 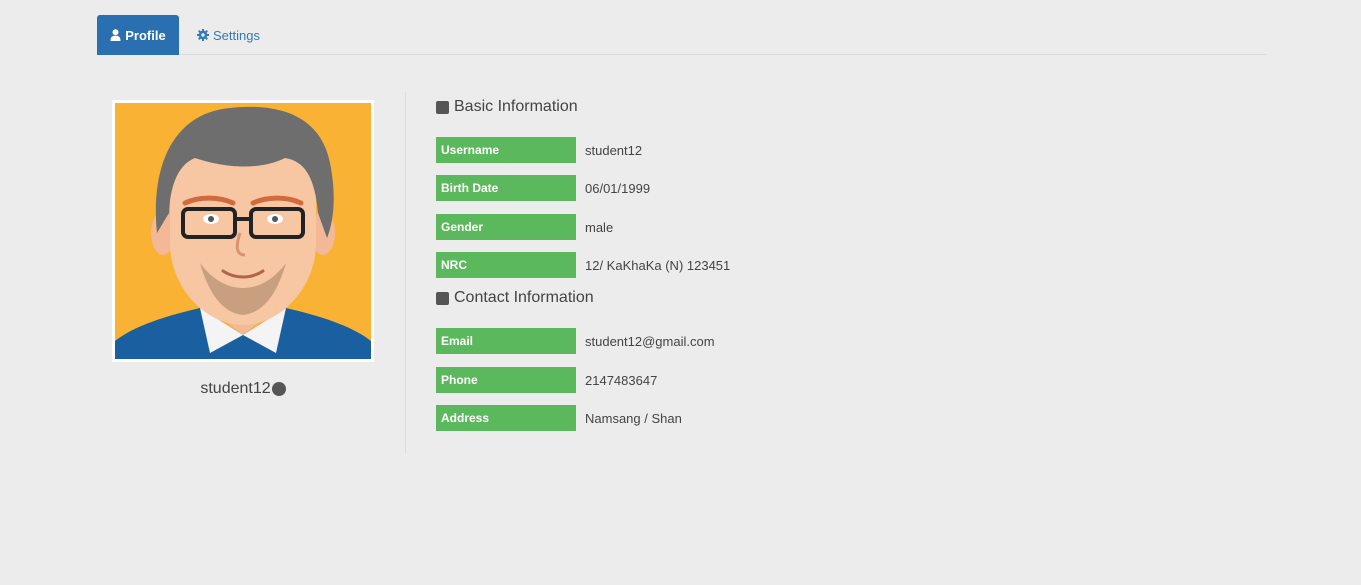 What do you see at coordinates (658, 265) in the screenshot?
I see `info-value: 12/ KaKhaKa (N) 123451` at bounding box center [658, 265].